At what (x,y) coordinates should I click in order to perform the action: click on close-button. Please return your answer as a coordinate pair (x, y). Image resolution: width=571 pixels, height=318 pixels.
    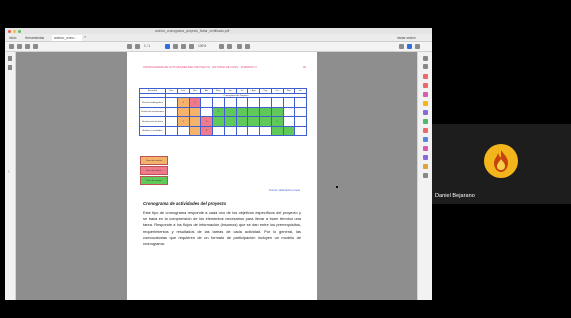
    Looking at the image, I should click on (9, 31).